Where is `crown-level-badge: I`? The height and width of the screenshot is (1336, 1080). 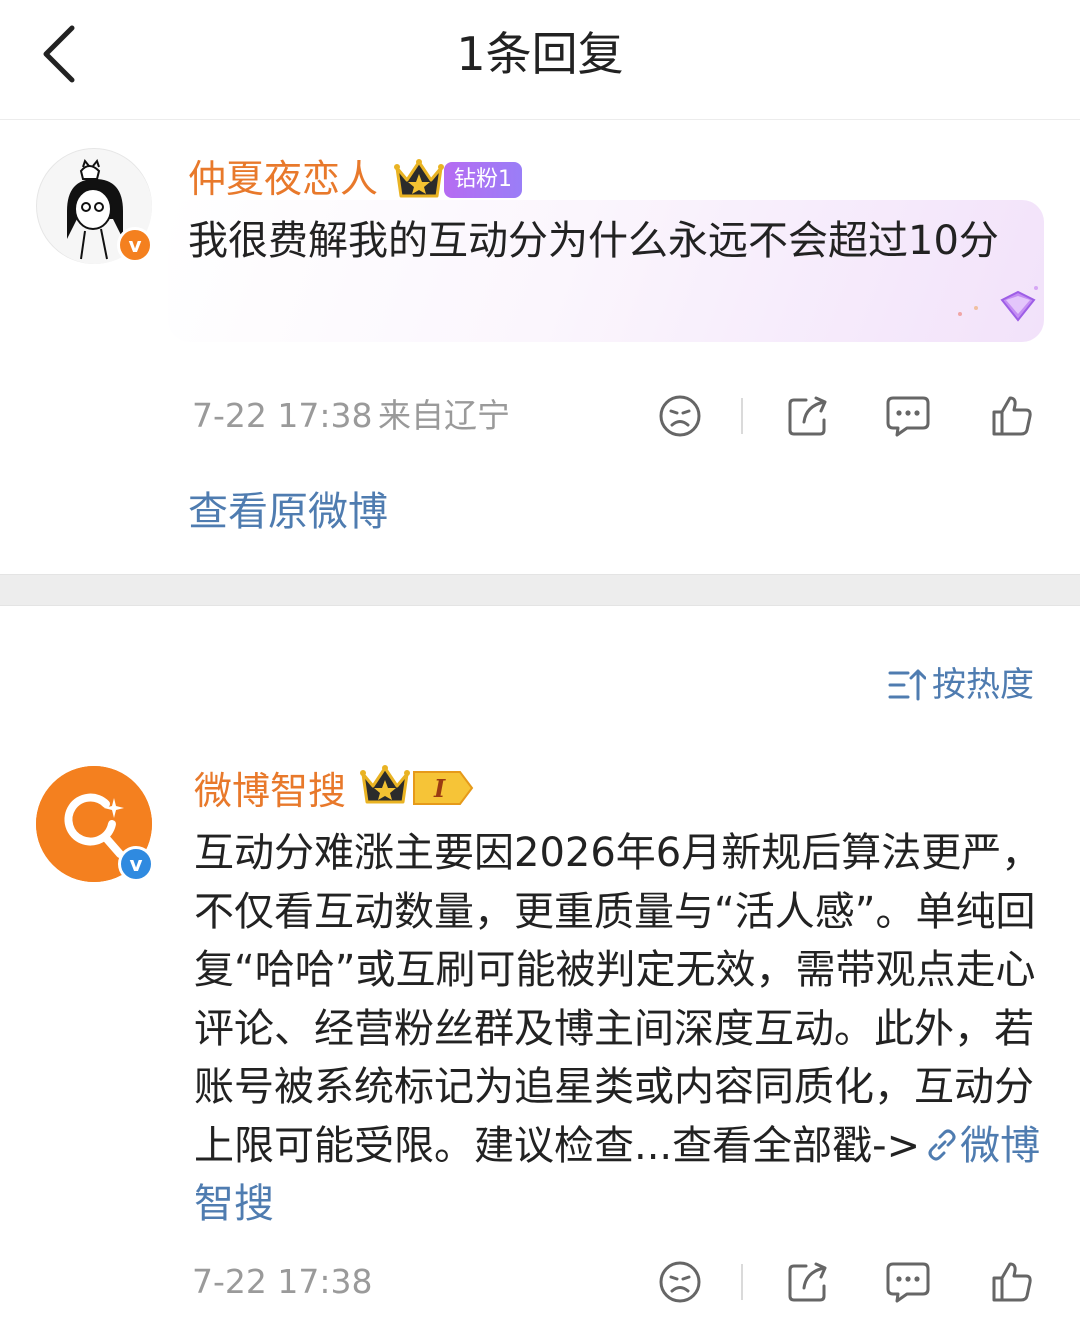
crown-level-badge: I is located at coordinates (418, 786).